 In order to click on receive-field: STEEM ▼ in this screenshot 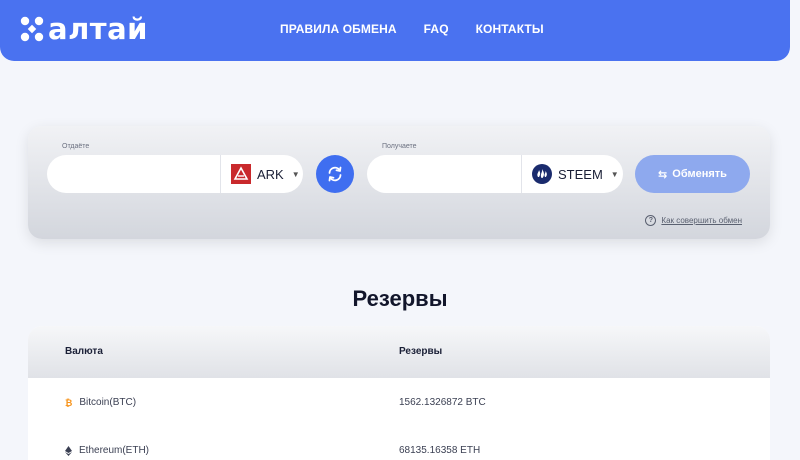, I will do `click(495, 174)`.